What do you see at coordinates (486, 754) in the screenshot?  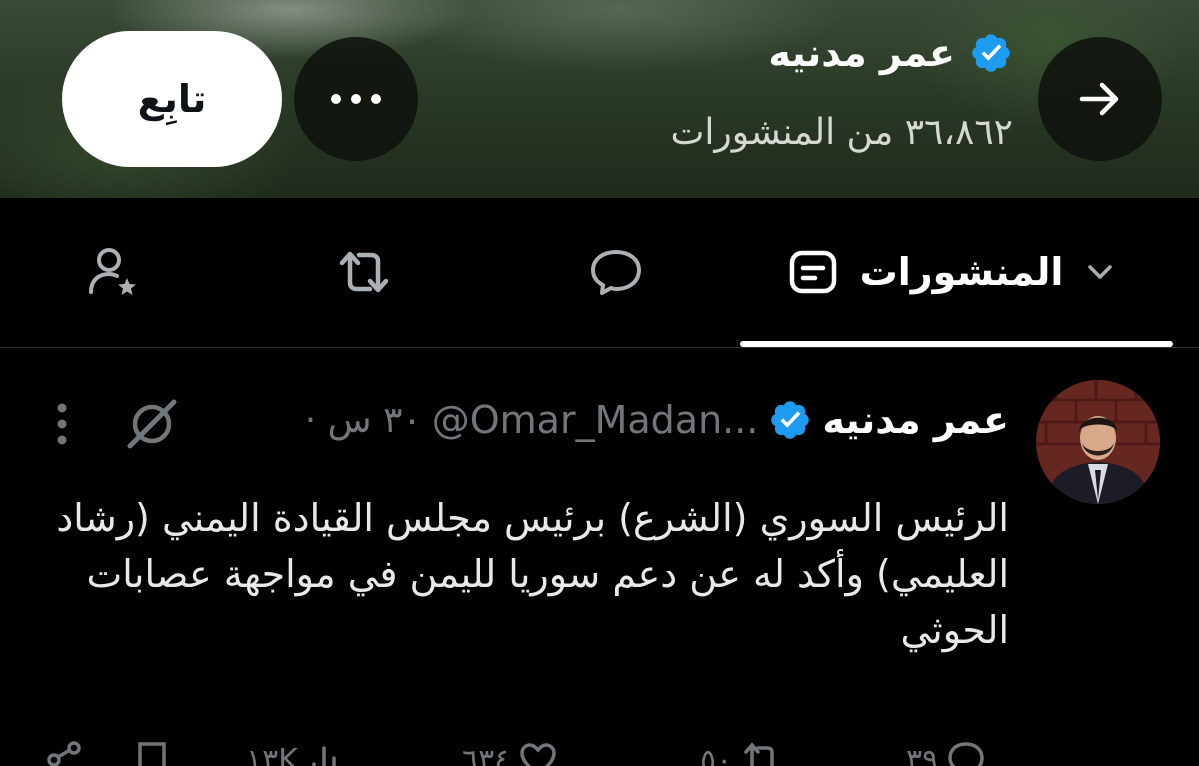 I see `like-count: ٦٣٤` at bounding box center [486, 754].